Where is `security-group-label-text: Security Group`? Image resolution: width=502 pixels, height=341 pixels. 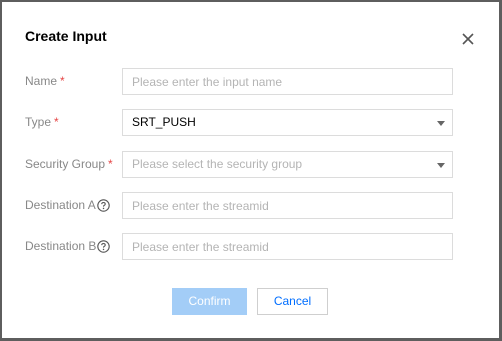
security-group-label-text: Security Group is located at coordinates (65, 164).